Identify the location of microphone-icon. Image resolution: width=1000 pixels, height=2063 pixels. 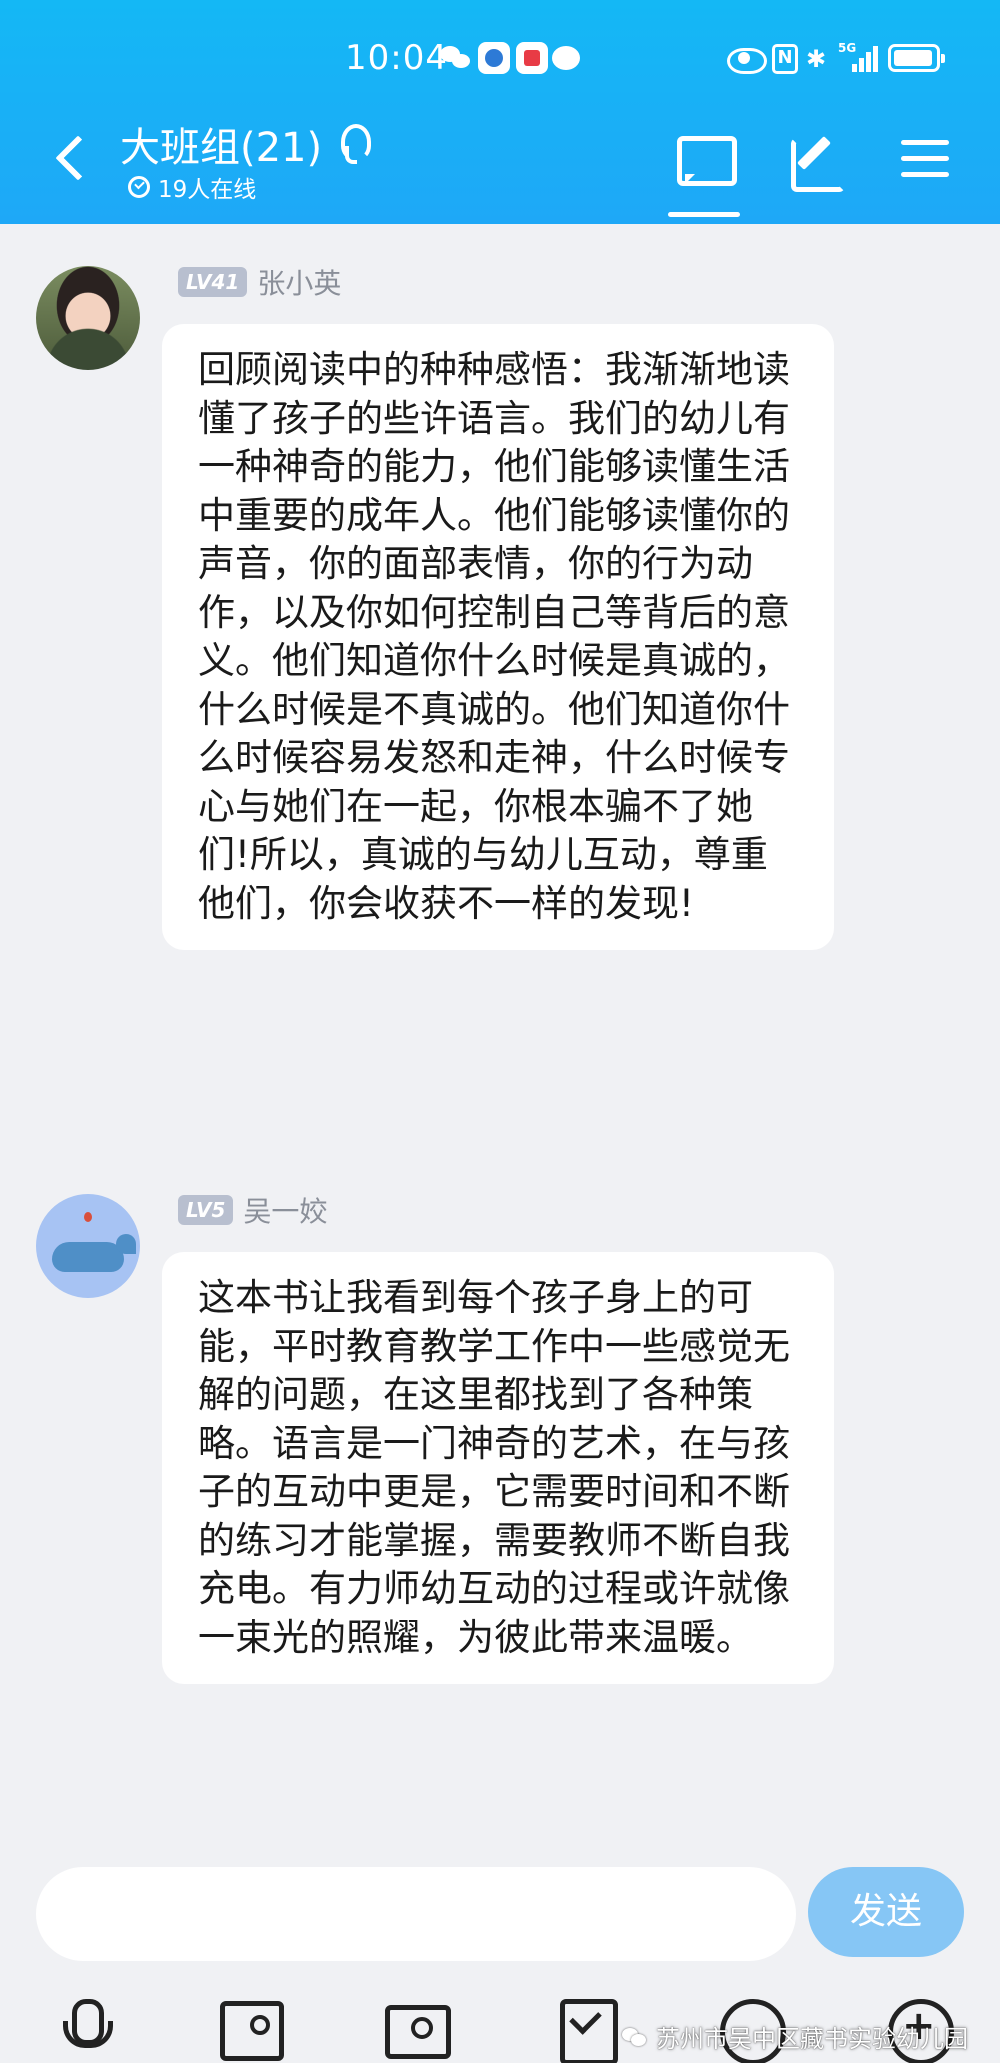
(84, 2028).